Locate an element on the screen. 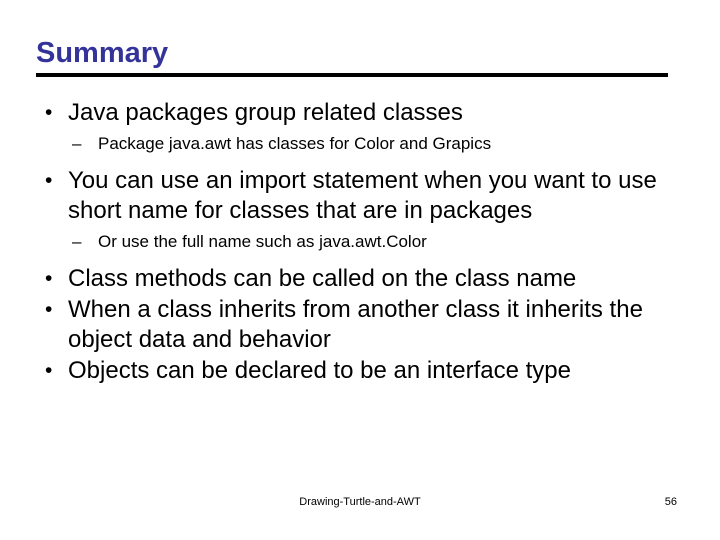  title-underline-rule is located at coordinates (352, 75).